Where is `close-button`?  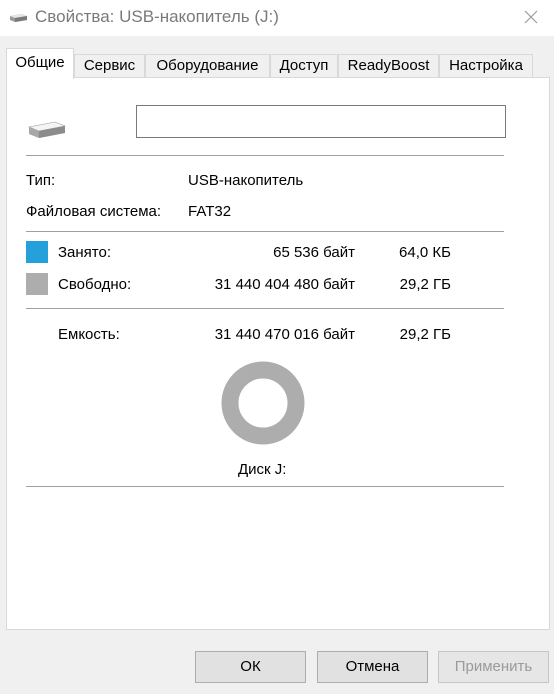
close-button is located at coordinates (531, 17).